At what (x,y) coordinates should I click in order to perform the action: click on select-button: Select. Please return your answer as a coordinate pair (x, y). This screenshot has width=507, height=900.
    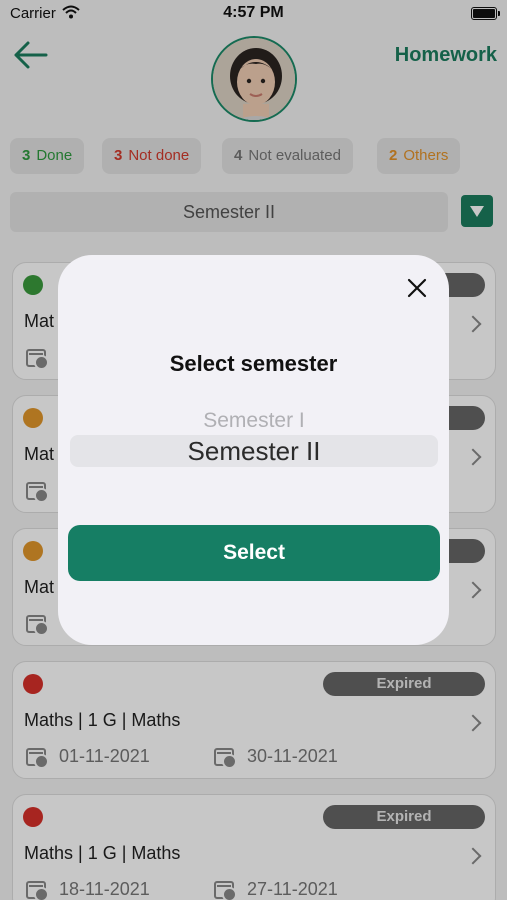
    Looking at the image, I should click on (254, 553).